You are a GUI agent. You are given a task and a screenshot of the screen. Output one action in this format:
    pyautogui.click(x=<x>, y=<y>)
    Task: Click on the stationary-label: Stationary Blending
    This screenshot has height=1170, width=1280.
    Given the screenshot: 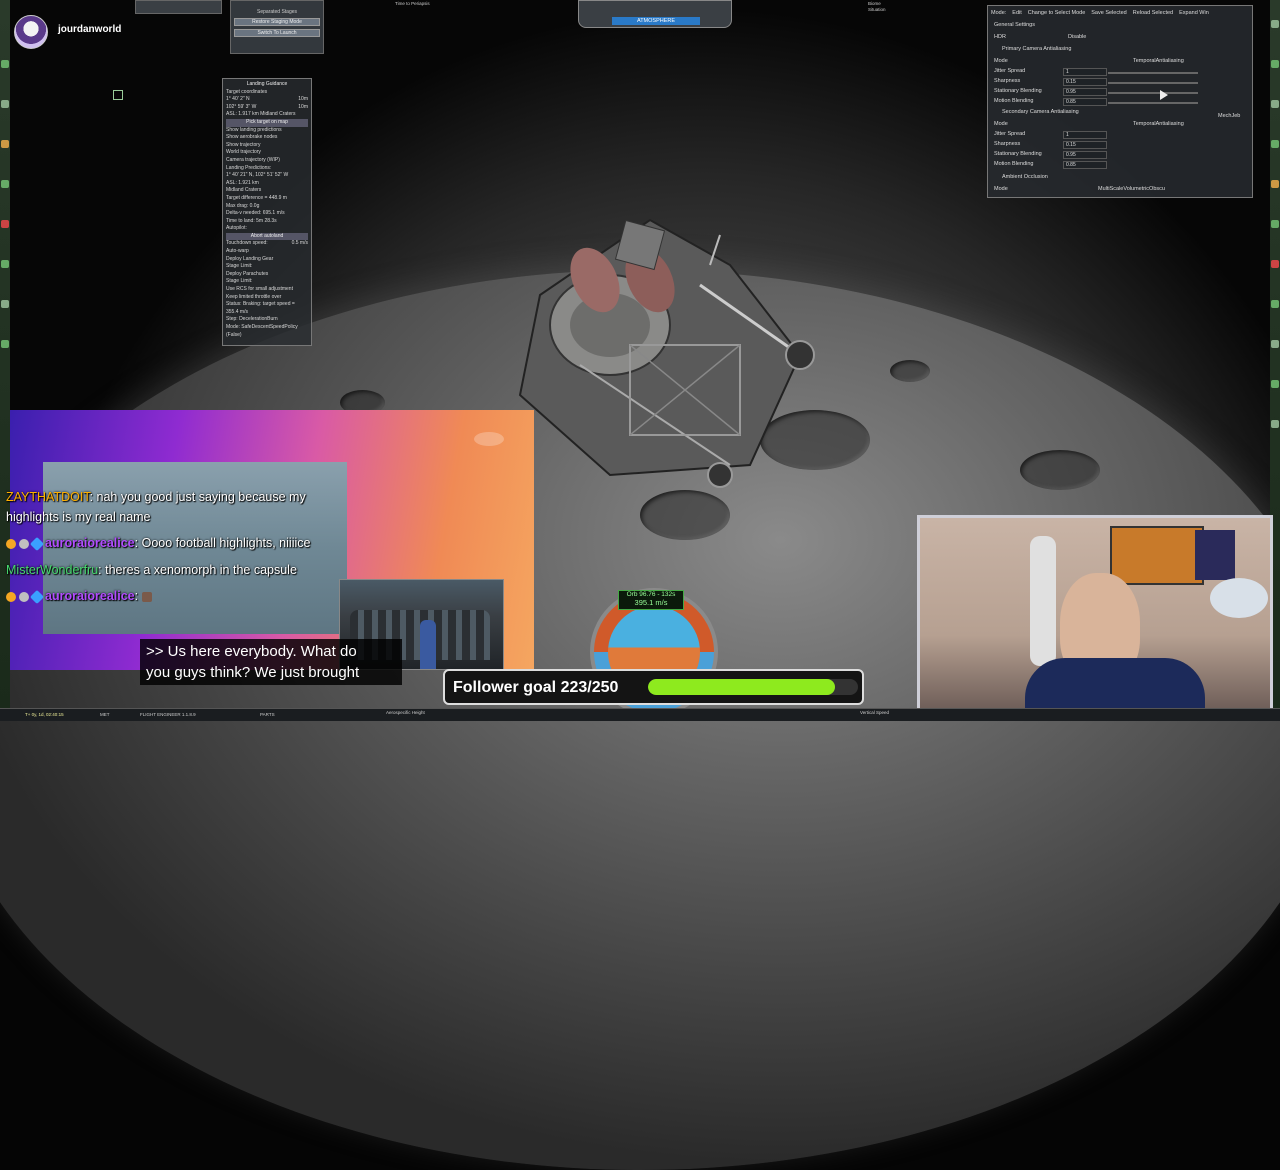 What is the action you would take?
    pyautogui.click(x=1018, y=91)
    